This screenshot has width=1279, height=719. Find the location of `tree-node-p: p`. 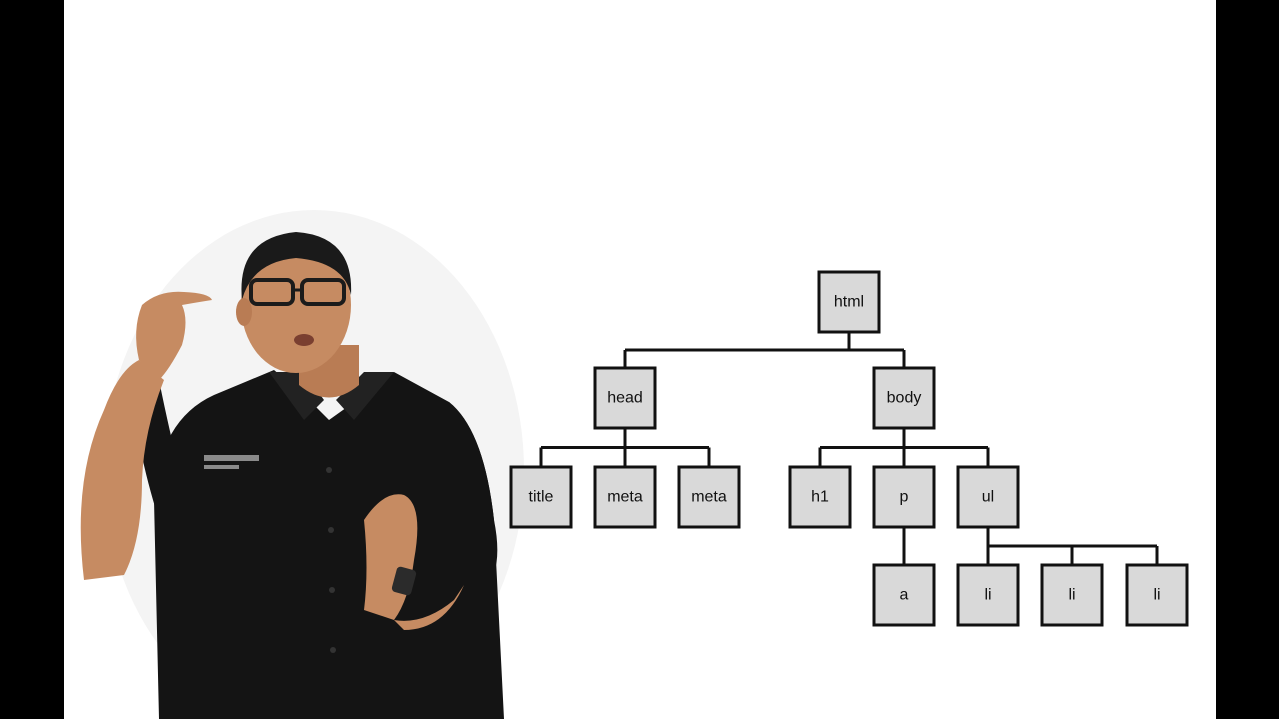

tree-node-p: p is located at coordinates (904, 497).